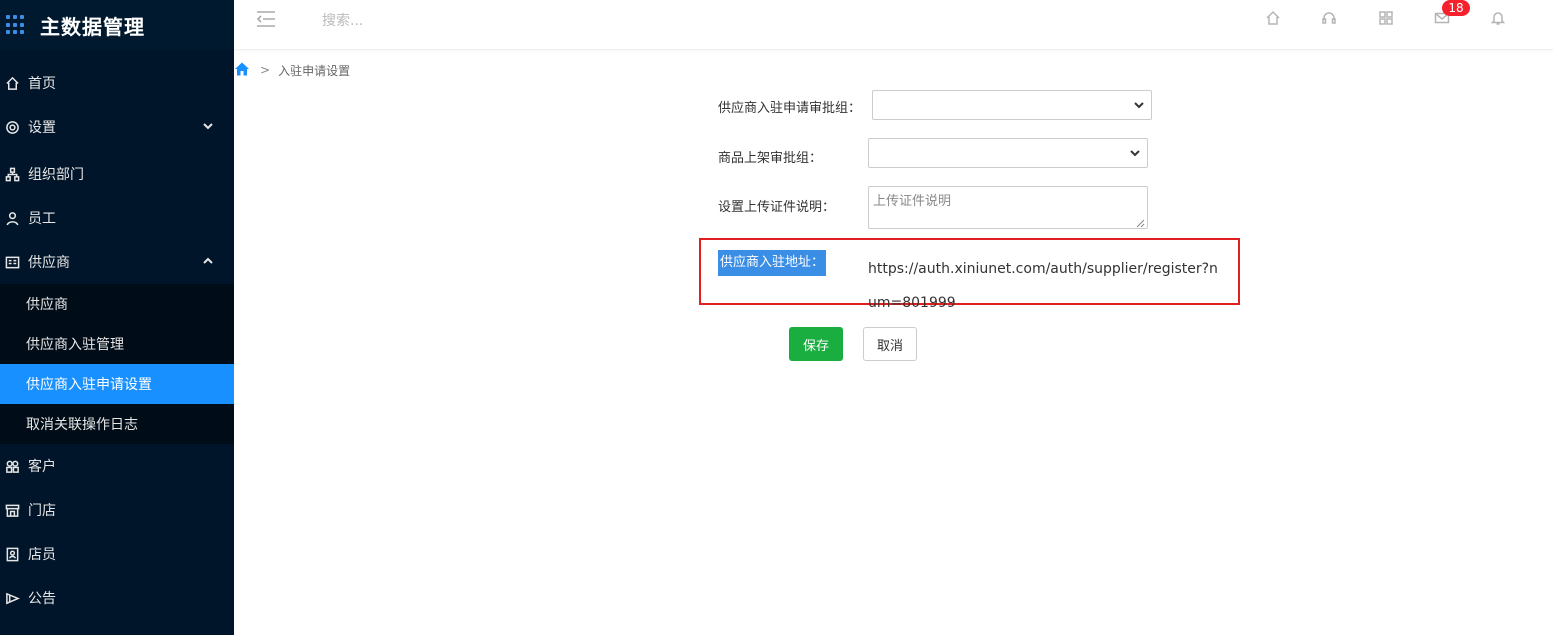 The height and width of the screenshot is (635, 1553). Describe the element at coordinates (117, 554) in the screenshot. I see `sidebar-item-clerk: 店员` at that location.